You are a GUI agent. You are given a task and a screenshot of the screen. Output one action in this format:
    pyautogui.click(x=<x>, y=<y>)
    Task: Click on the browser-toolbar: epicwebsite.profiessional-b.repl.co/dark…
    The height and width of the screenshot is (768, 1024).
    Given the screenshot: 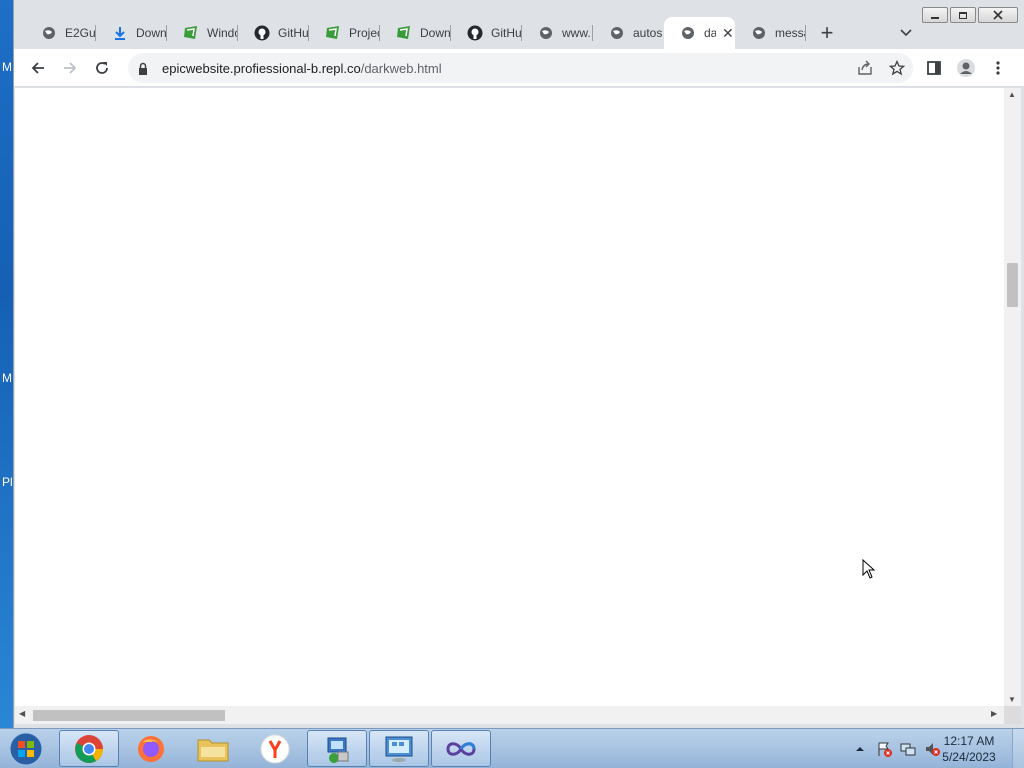 What is the action you would take?
    pyautogui.click(x=519, y=68)
    